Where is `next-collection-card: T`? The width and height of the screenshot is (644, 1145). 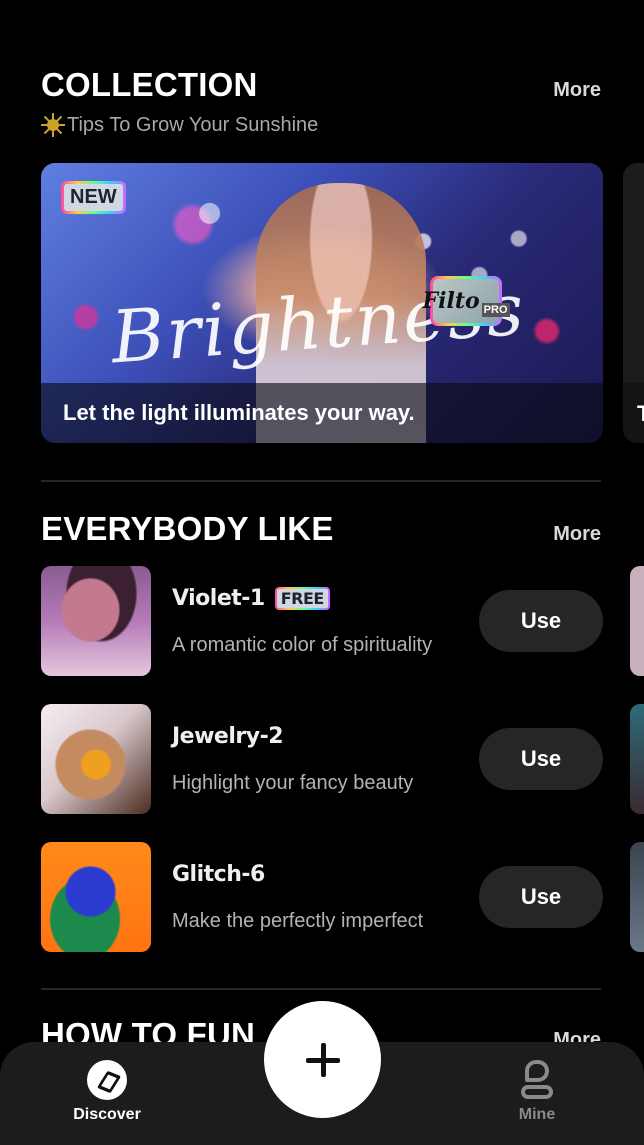 next-collection-card: T is located at coordinates (633, 303).